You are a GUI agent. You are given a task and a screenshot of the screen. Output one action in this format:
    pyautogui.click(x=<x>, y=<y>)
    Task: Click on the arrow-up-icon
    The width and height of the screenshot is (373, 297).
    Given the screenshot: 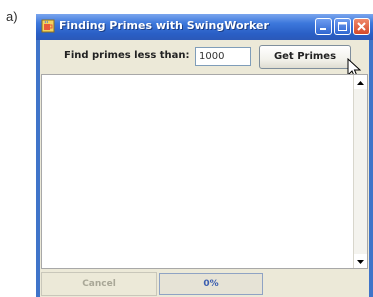 What is the action you would take?
    pyautogui.click(x=360, y=83)
    